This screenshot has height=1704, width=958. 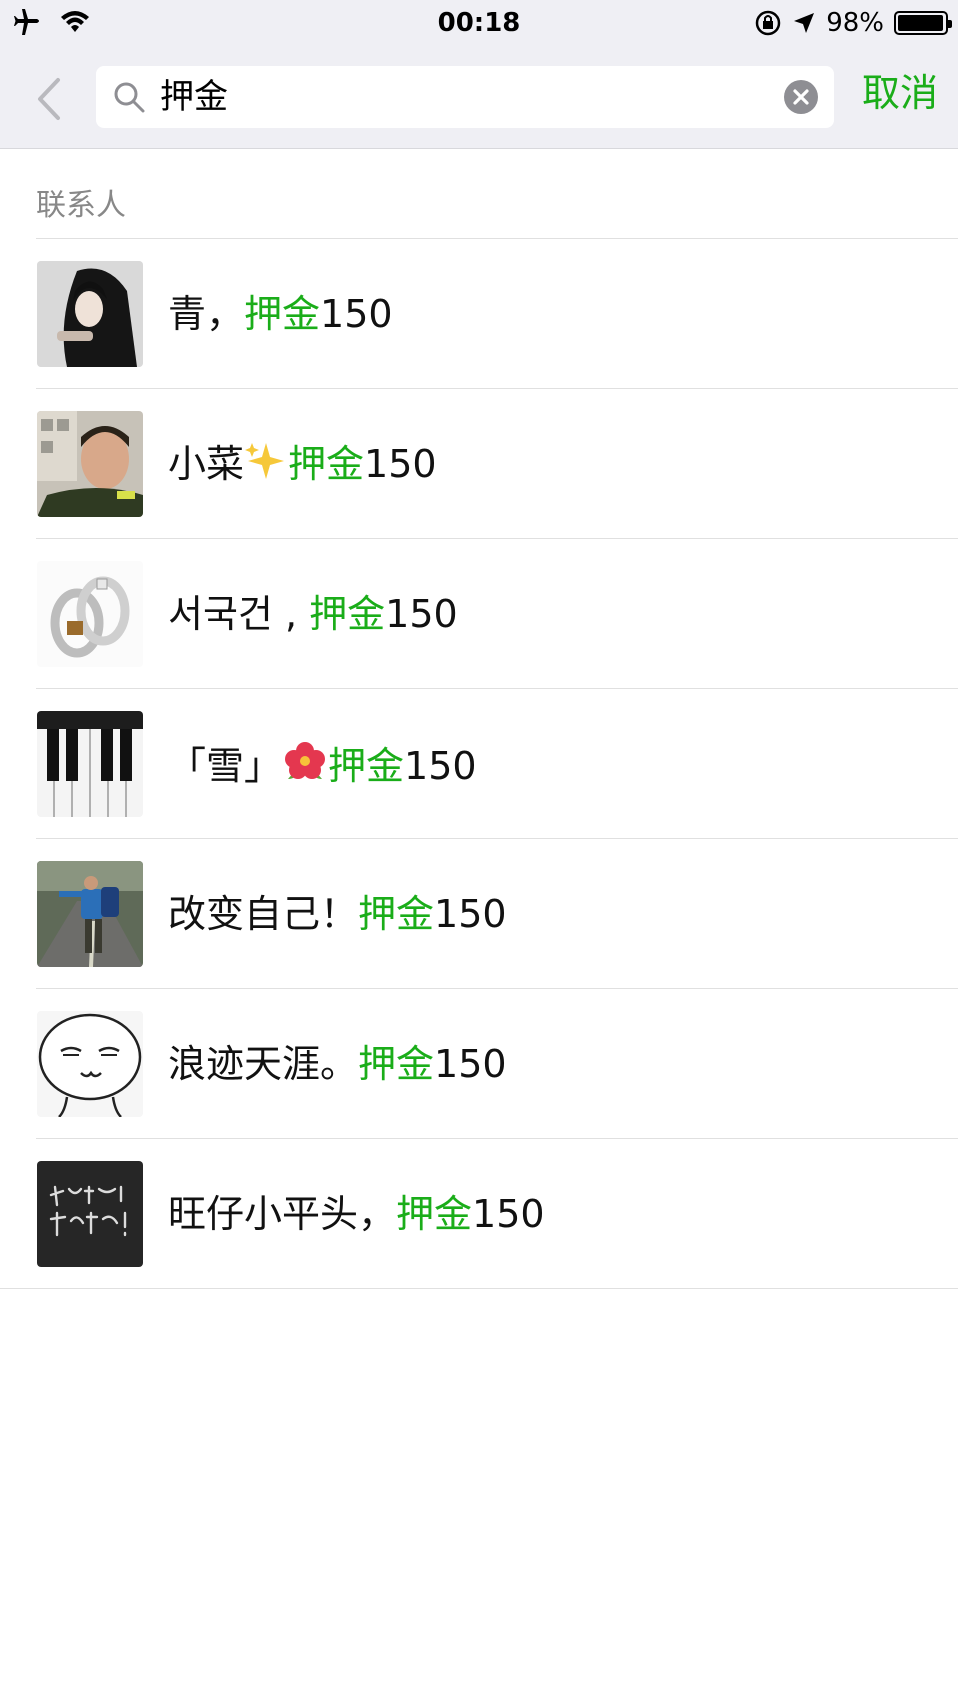 I want to click on search-query: 押金, so click(x=194, y=97).